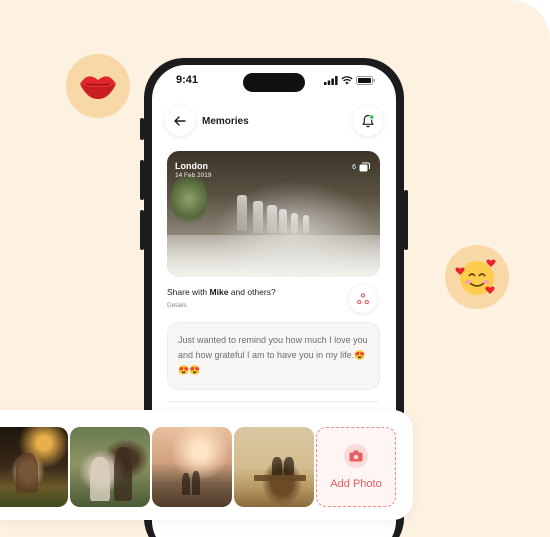 The image size is (550, 537). Describe the element at coordinates (347, 79) in the screenshot. I see `wifi-icon` at that location.